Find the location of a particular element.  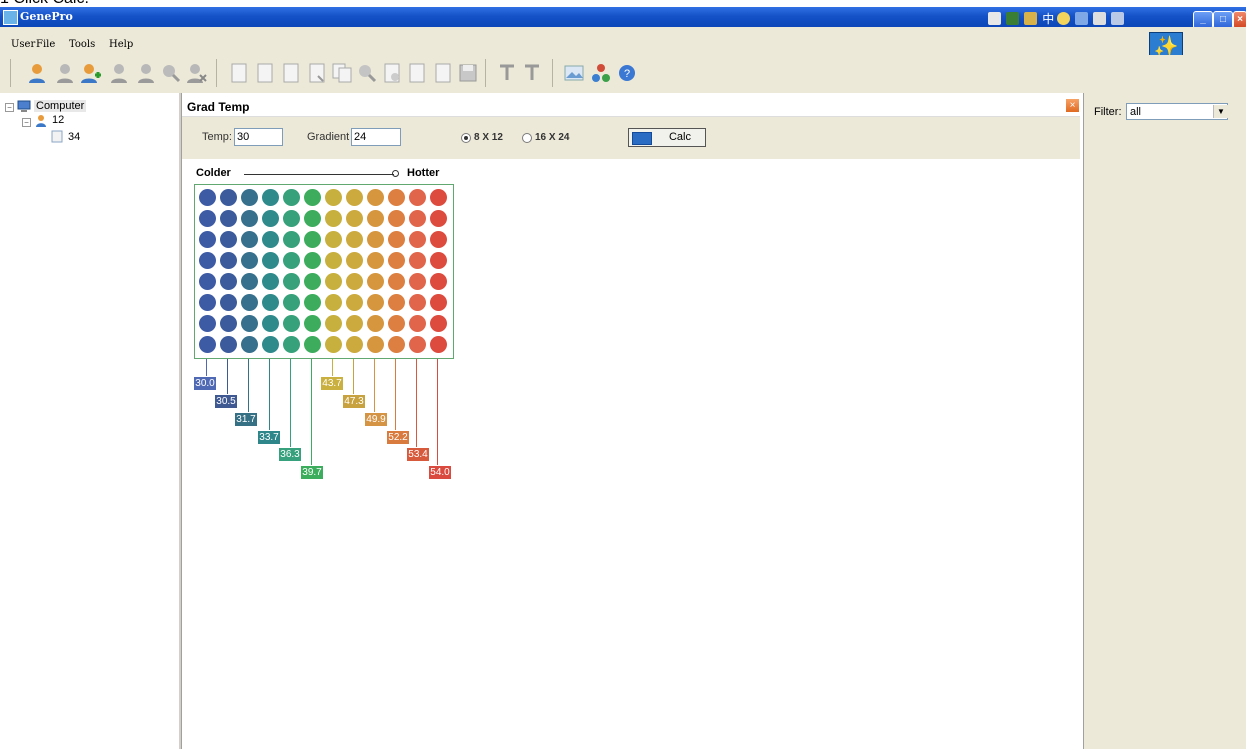

punctuation-icon is located at coordinates (1082, 18).